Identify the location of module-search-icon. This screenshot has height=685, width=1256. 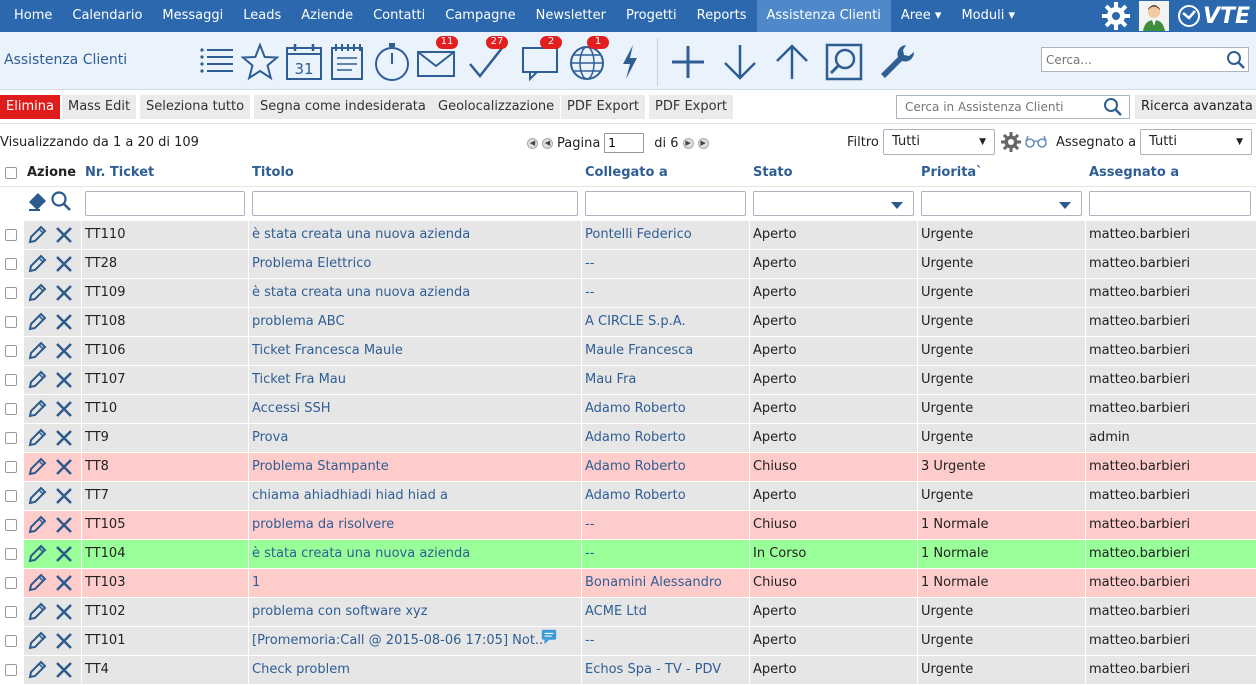
(1113, 107).